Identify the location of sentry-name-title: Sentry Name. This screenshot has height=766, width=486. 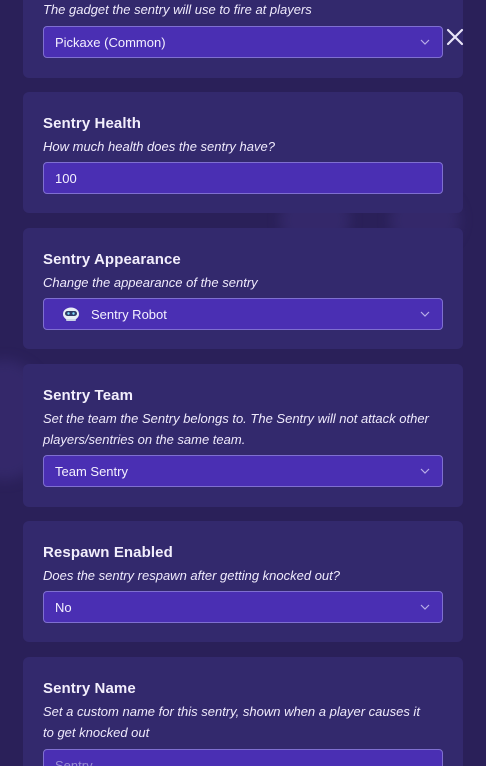
(89, 688).